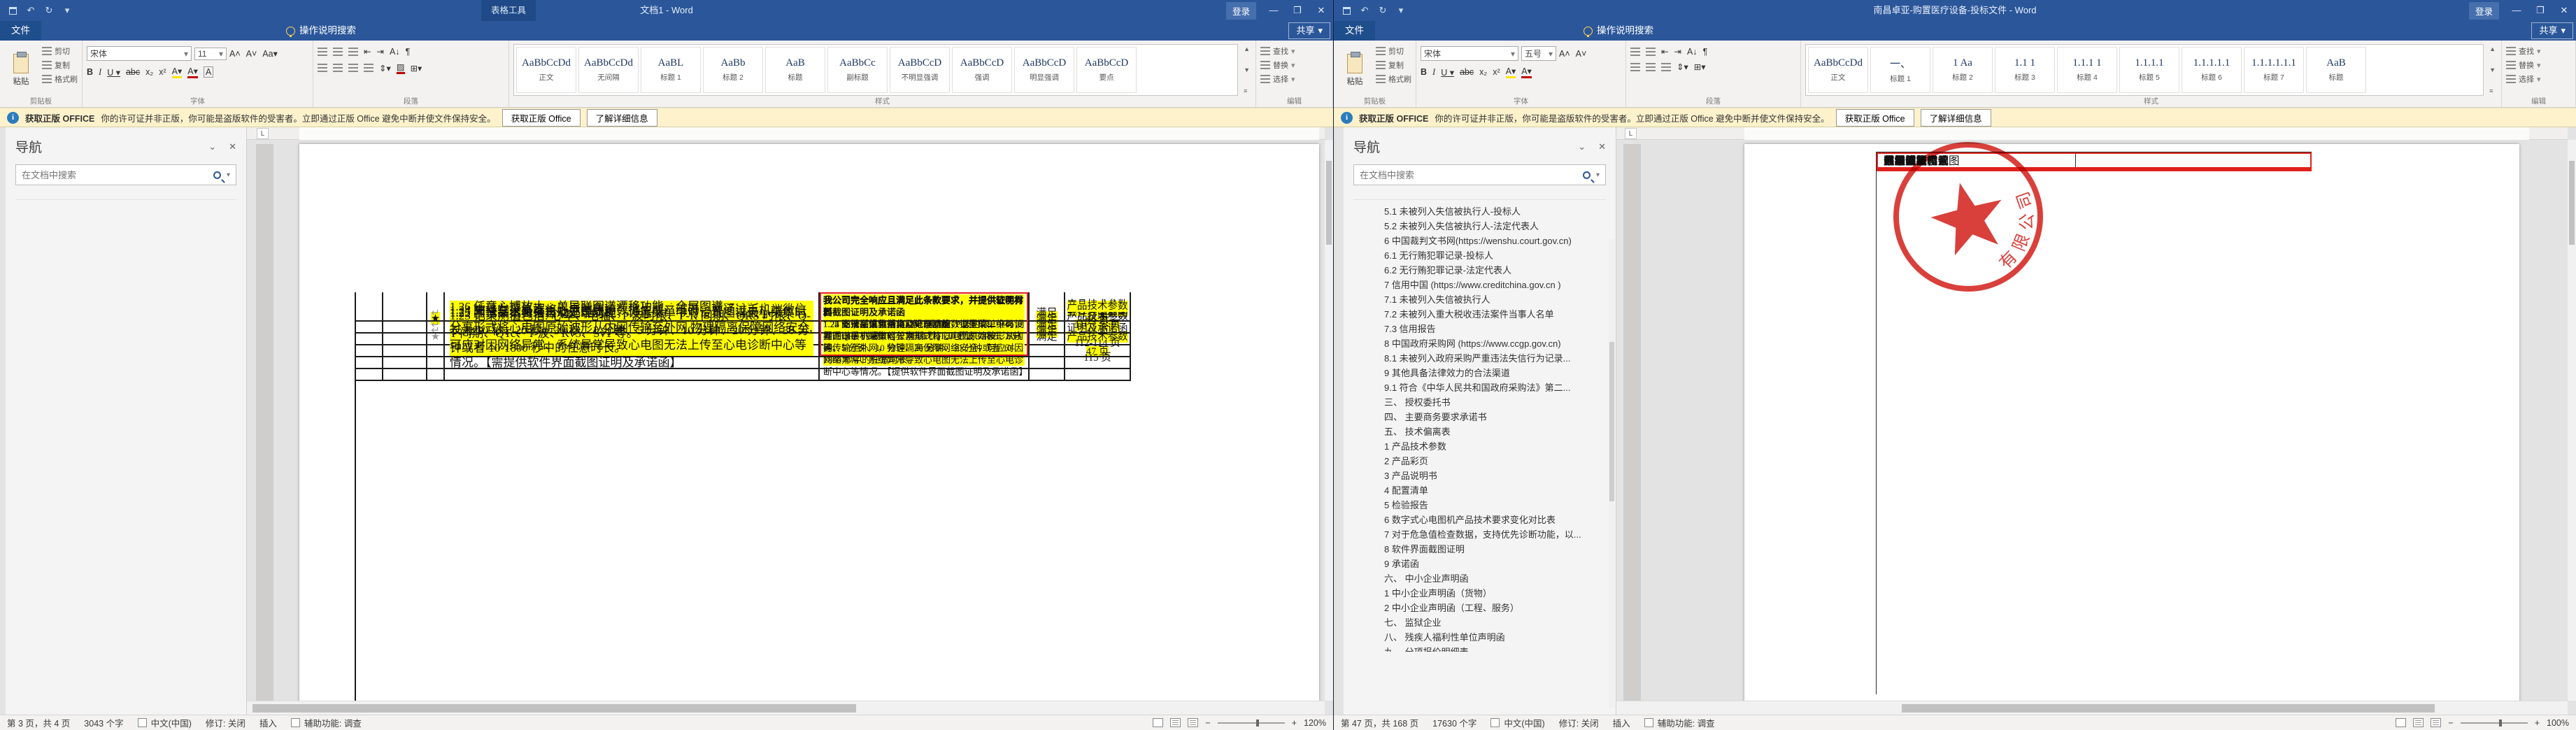 The image size is (2576, 730). What do you see at coordinates (1538, 53) in the screenshot?
I see `font-size-select: 五号 ▾` at bounding box center [1538, 53].